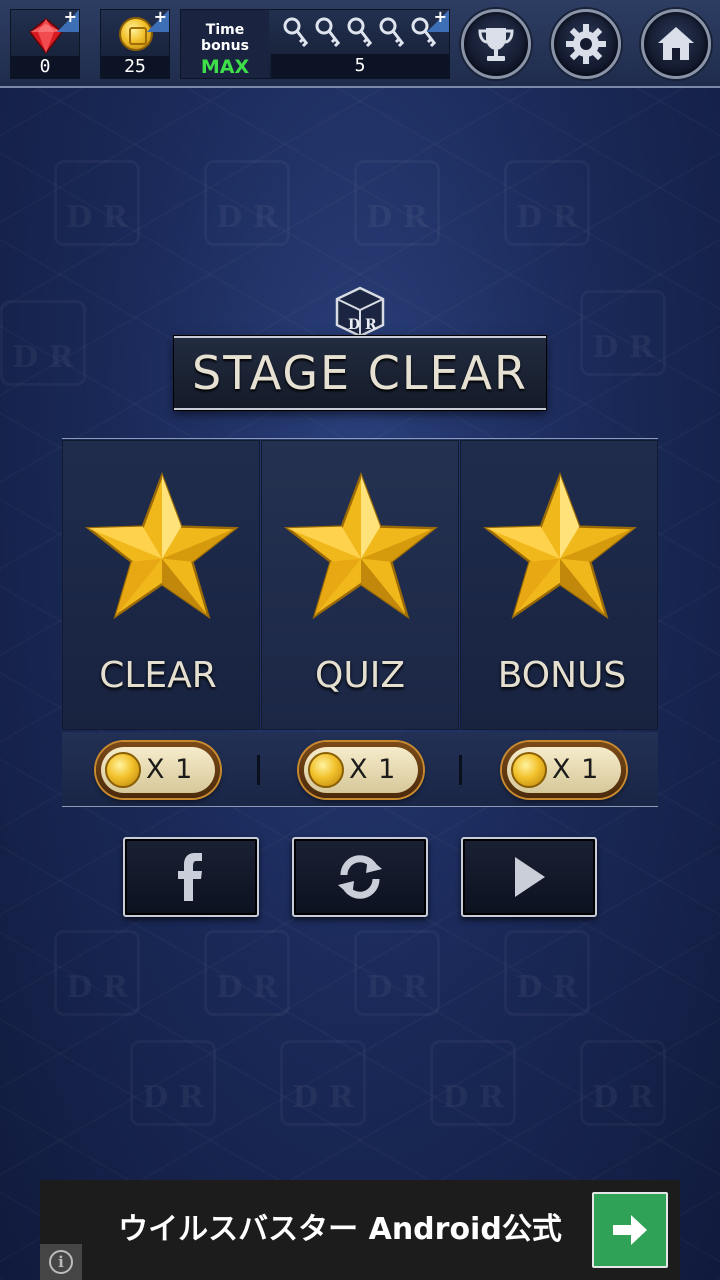 Image resolution: width=720 pixels, height=1280 pixels. I want to click on dr-logo-icon: D R, so click(360, 312).